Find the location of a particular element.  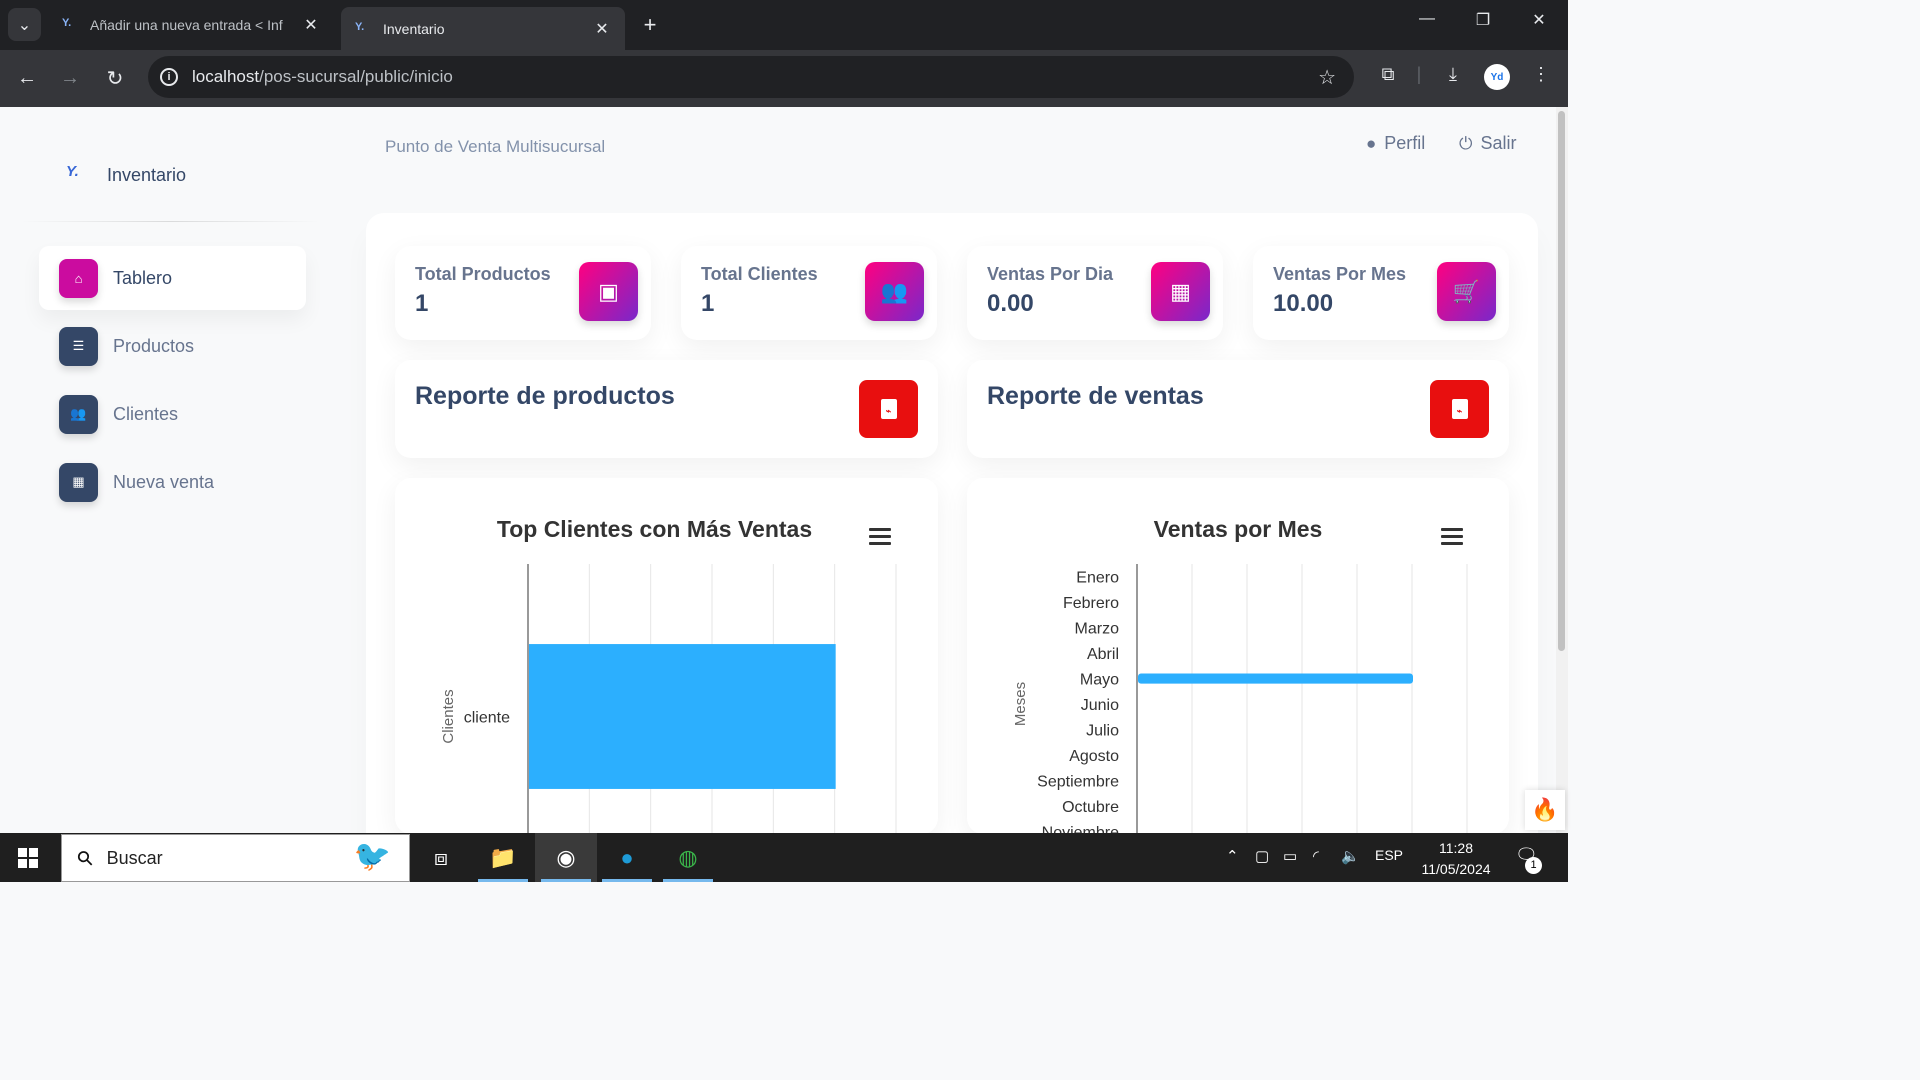

sidebar-item-label: Tablero is located at coordinates (143, 277).